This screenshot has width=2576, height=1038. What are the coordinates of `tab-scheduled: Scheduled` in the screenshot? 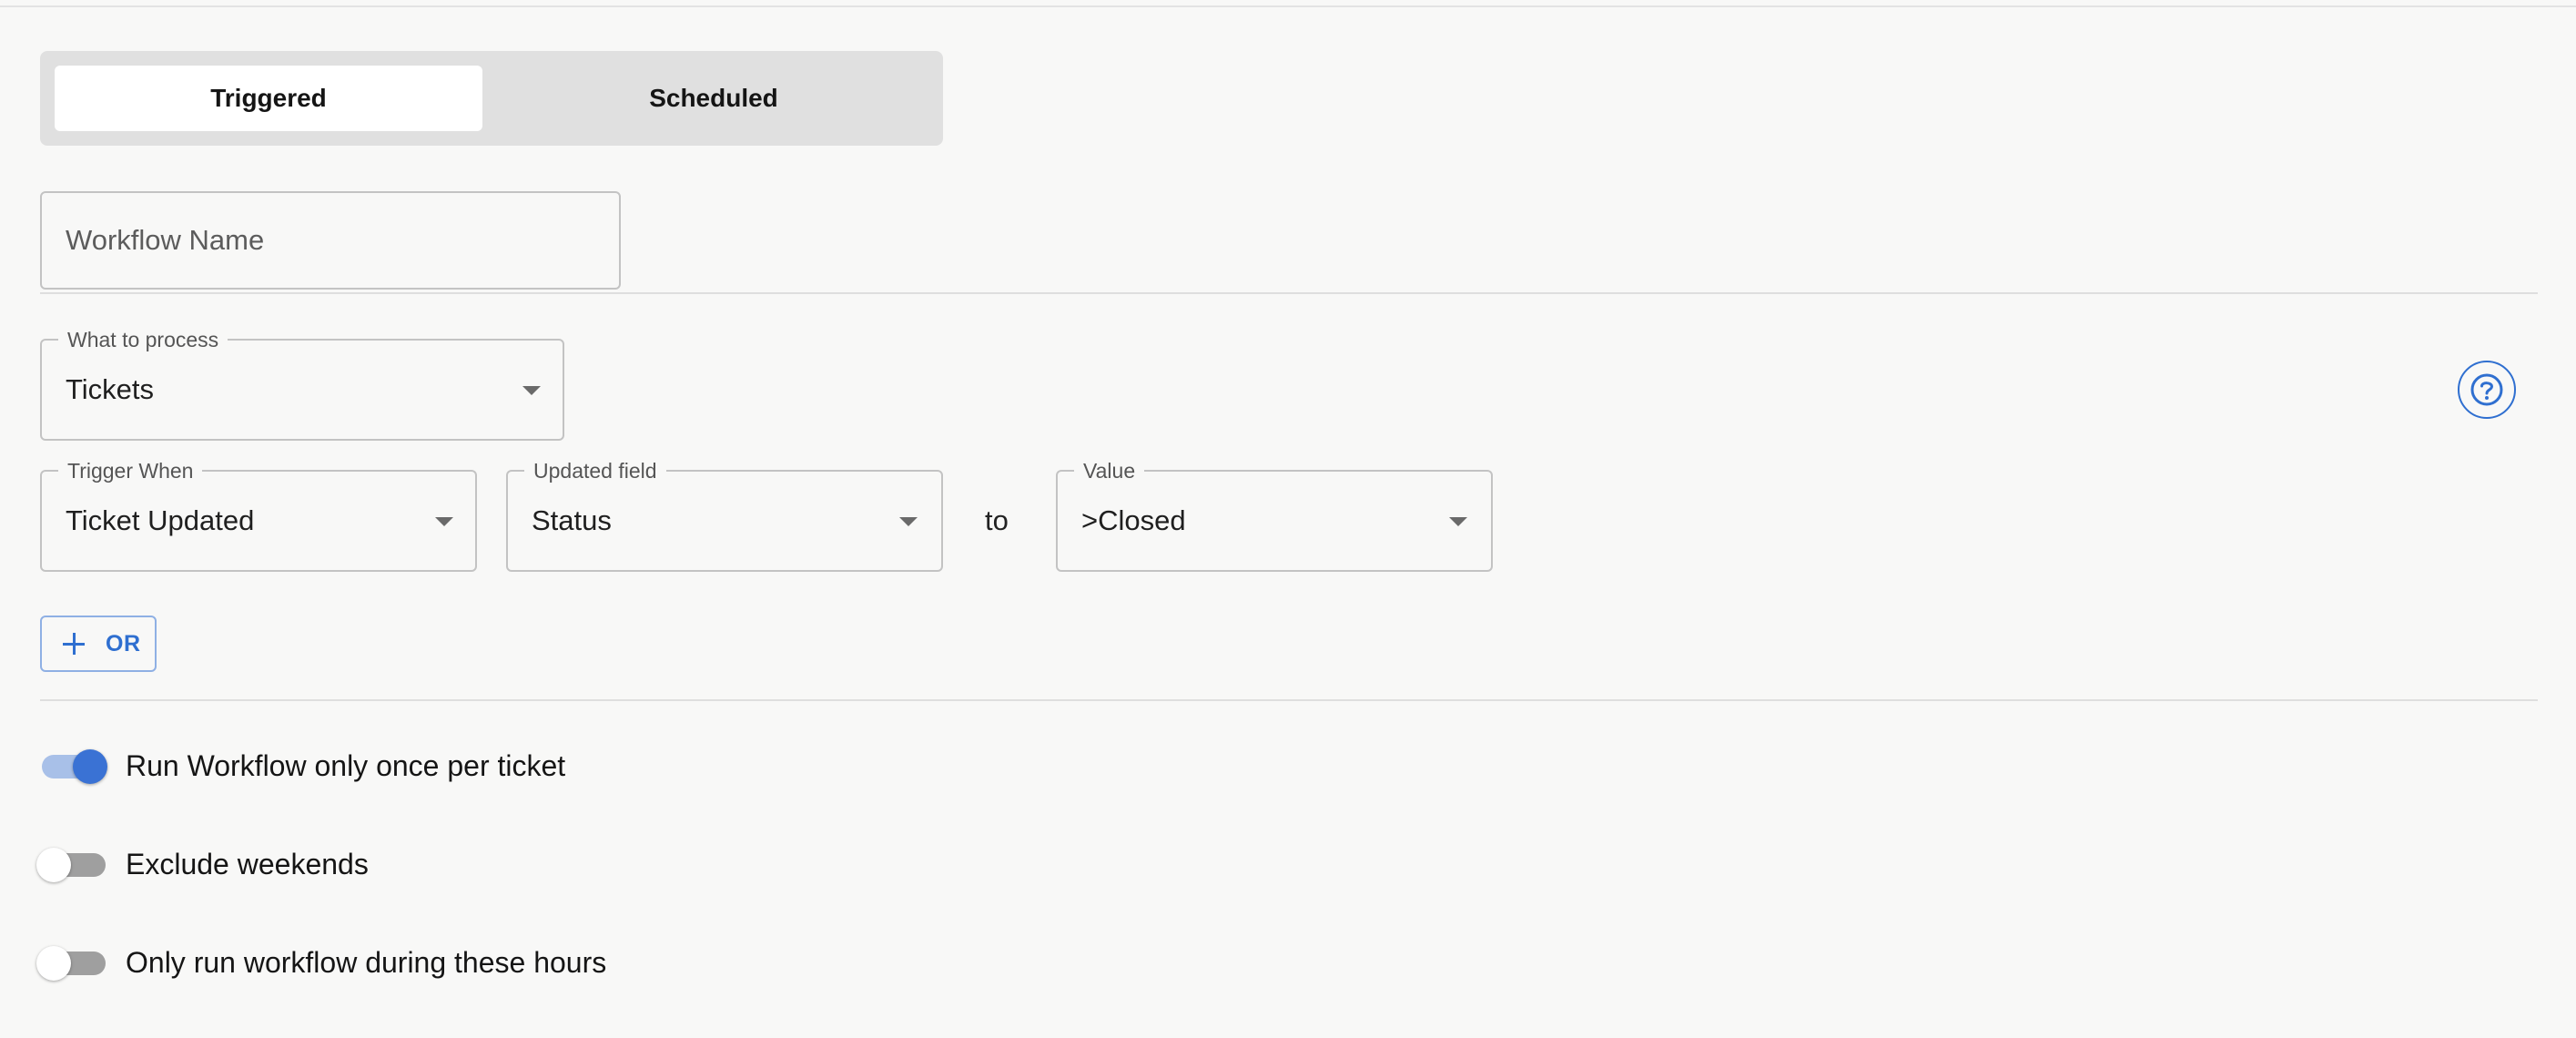 It's located at (713, 99).